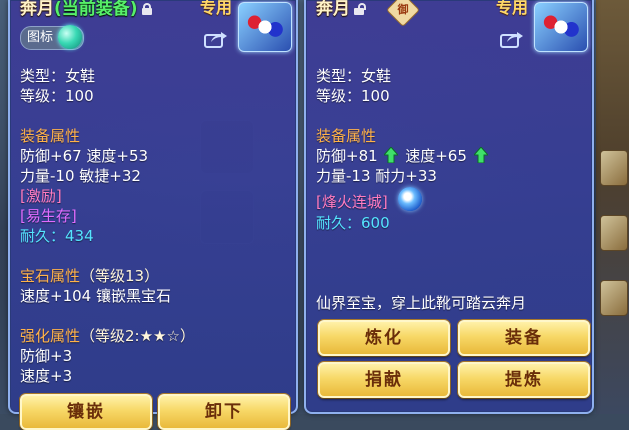 This screenshot has height=430, width=629. Describe the element at coordinates (421, 303) in the screenshot. I see `item-description: 仙界至宝，穿上此靴可踏云奔月` at that location.